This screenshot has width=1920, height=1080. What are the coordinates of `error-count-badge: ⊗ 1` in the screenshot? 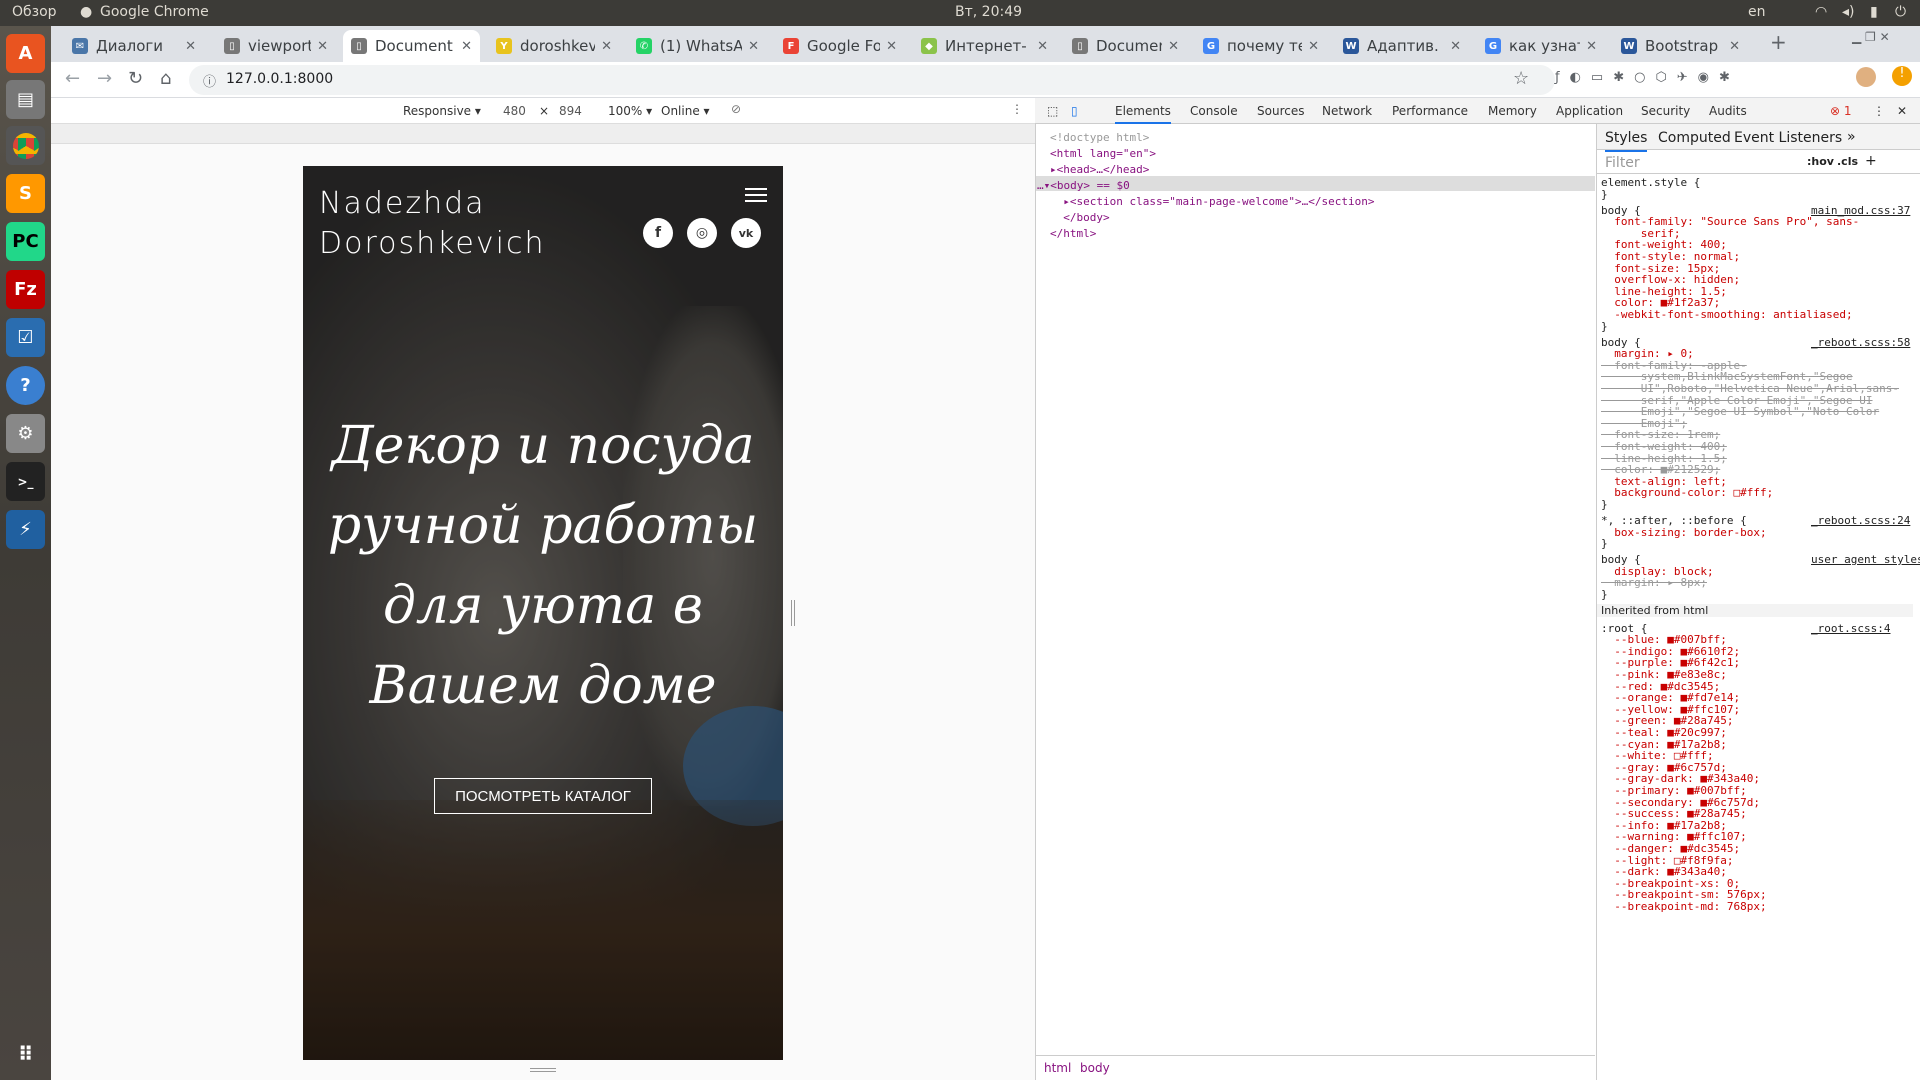 It's located at (1841, 111).